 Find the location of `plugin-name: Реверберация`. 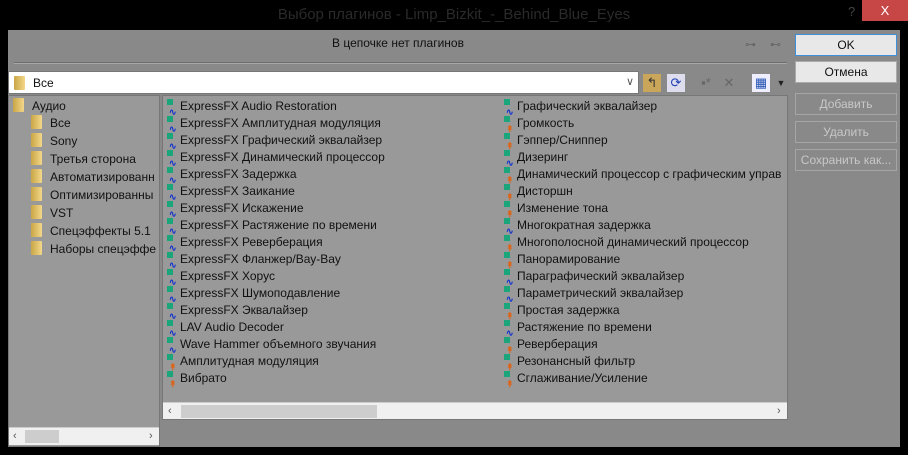

plugin-name: Реверберация is located at coordinates (557, 344).